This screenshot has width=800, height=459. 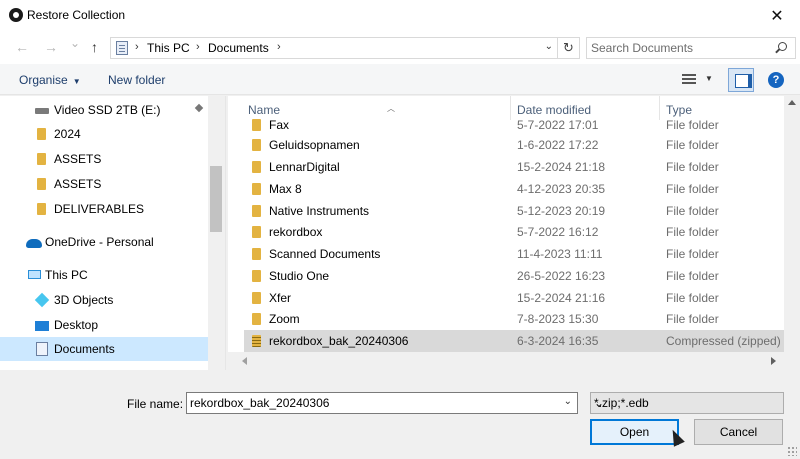 I want to click on breadcrumb-this-pc: This PC, so click(x=168, y=48).